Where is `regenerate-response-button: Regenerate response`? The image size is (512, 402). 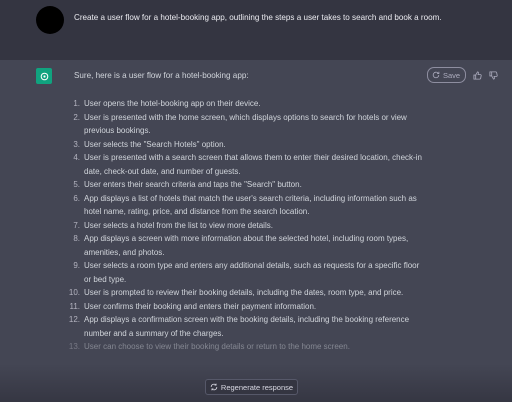 regenerate-response-button: Regenerate response is located at coordinates (251, 387).